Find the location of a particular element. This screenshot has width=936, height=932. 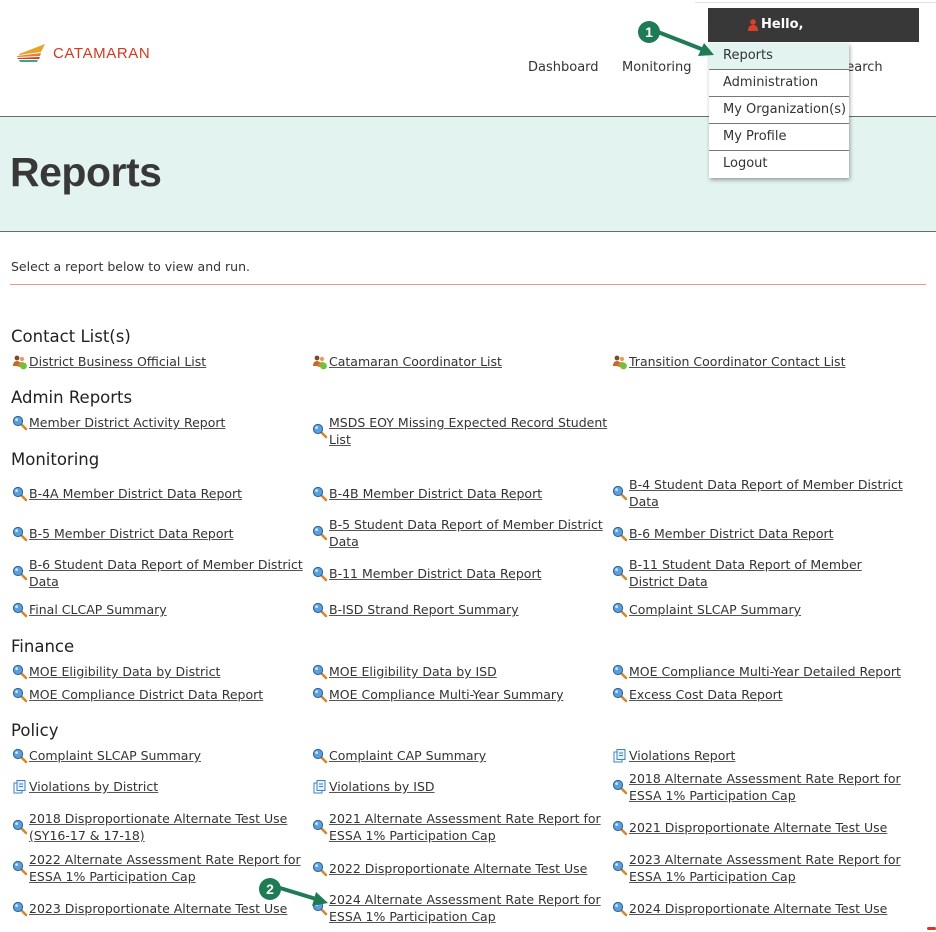

intro-text: Select a report below to view and run. is located at coordinates (130, 266).